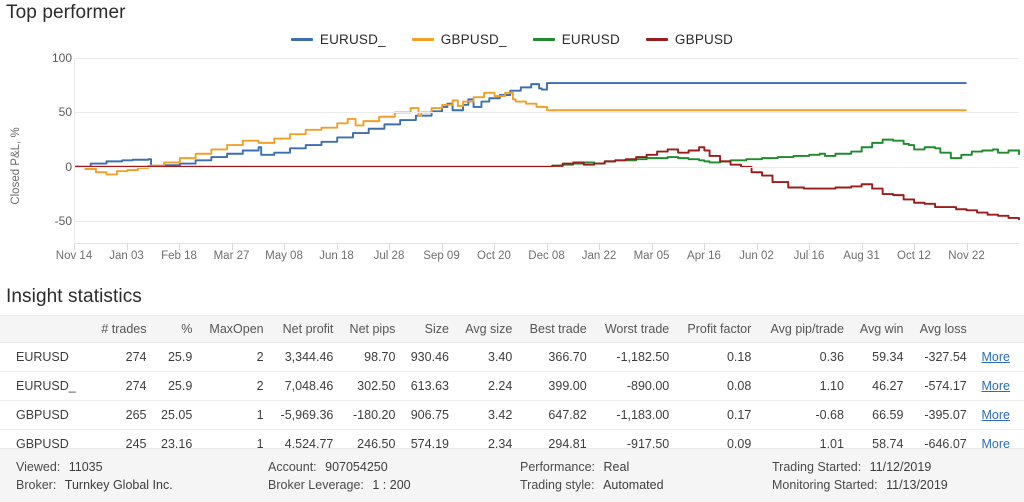  I want to click on monitoring-started-label: Monitoring Started:, so click(825, 485).